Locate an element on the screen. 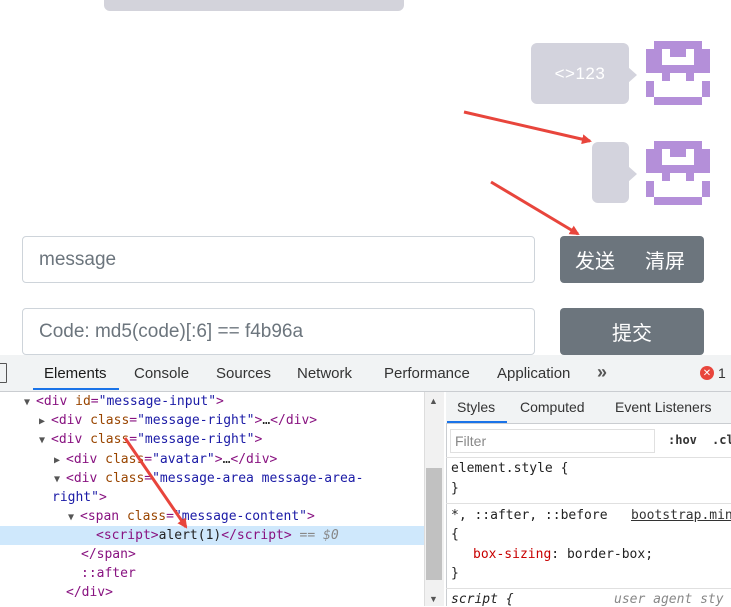 The width and height of the screenshot is (731, 607). dom-node-line-continued: right"> is located at coordinates (79, 497).